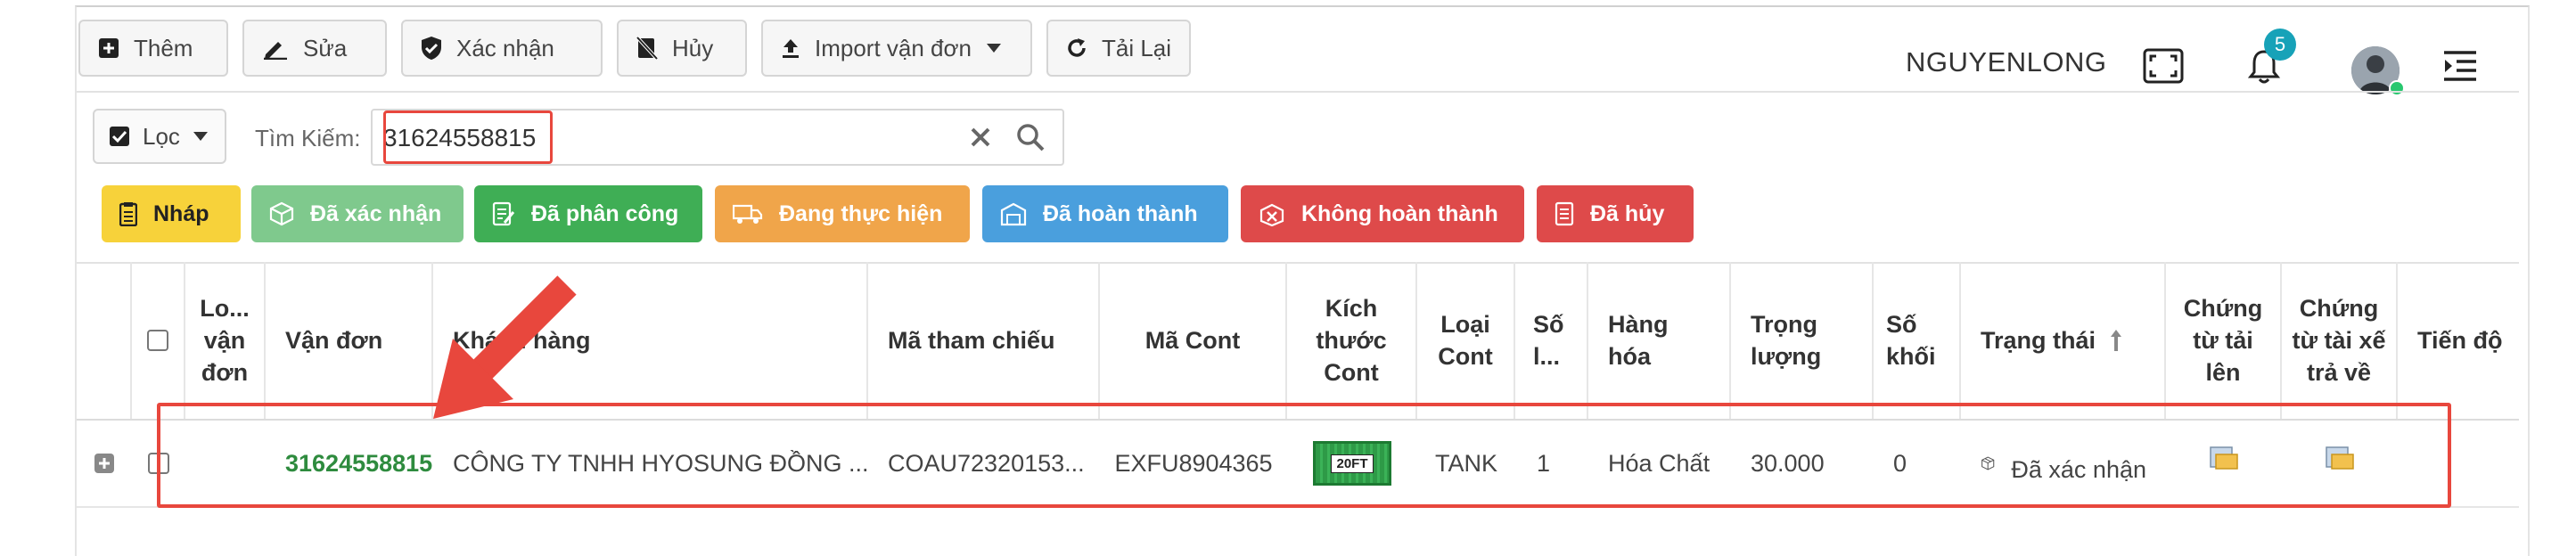 Image resolution: width=2576 pixels, height=556 pixels. Describe the element at coordinates (2078, 469) in the screenshot. I see `status-text: Đã xác nhận` at that location.